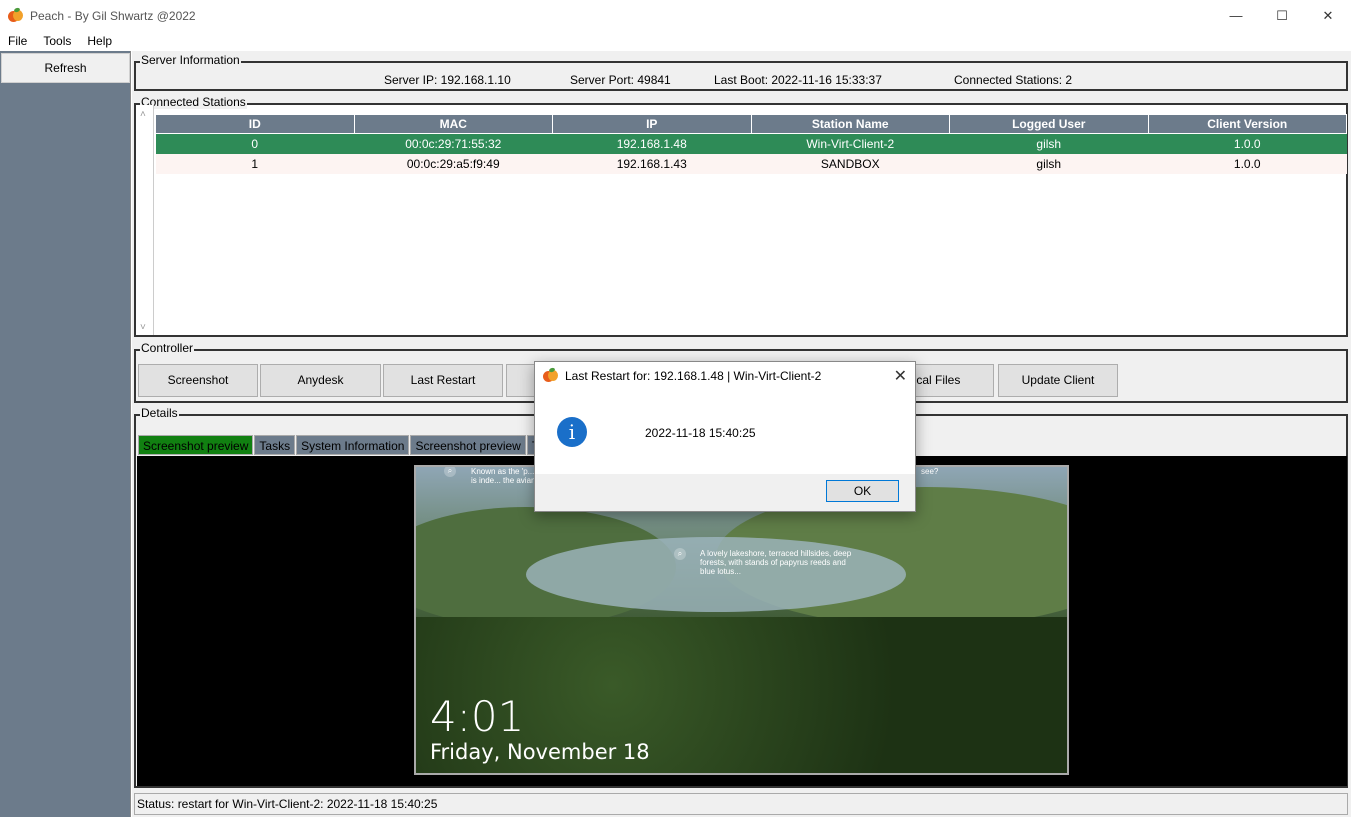 Image resolution: width=1351 pixels, height=817 pixels. Describe the element at coordinates (190, 60) in the screenshot. I see `server-information-title: Server Information` at that location.